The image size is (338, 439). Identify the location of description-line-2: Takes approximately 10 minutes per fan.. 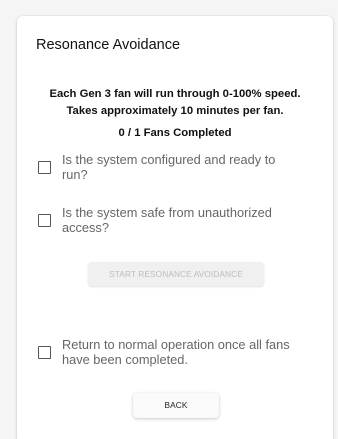
(175, 111).